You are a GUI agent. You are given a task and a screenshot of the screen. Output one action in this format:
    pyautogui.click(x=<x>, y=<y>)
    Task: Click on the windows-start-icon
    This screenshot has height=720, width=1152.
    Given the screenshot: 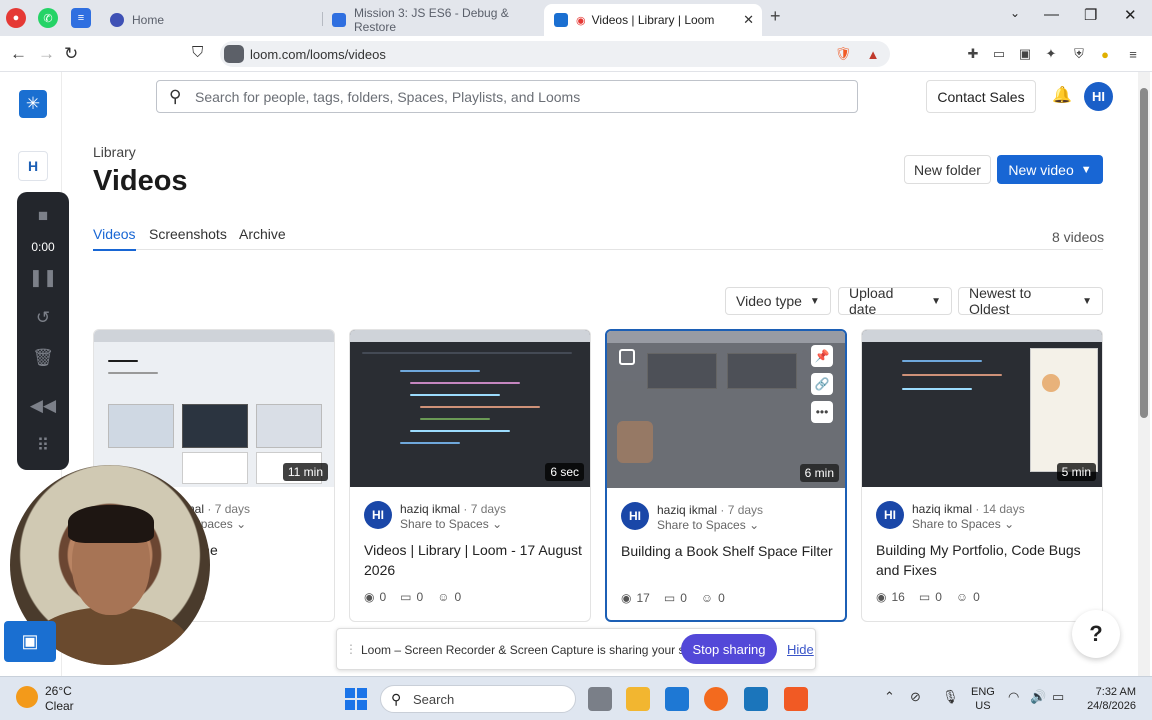 What is the action you would take?
    pyautogui.click(x=356, y=699)
    